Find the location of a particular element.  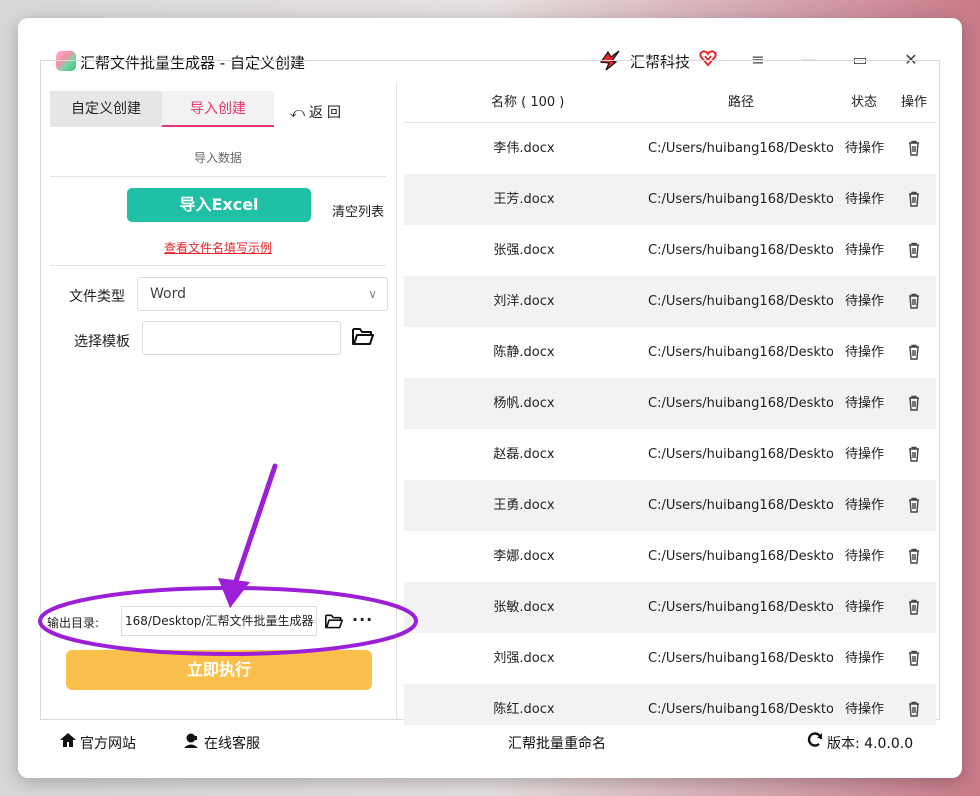

table-row: 刘强.docx C:/Users/huibang168/Desktop/待操作 is located at coordinates (670, 658).